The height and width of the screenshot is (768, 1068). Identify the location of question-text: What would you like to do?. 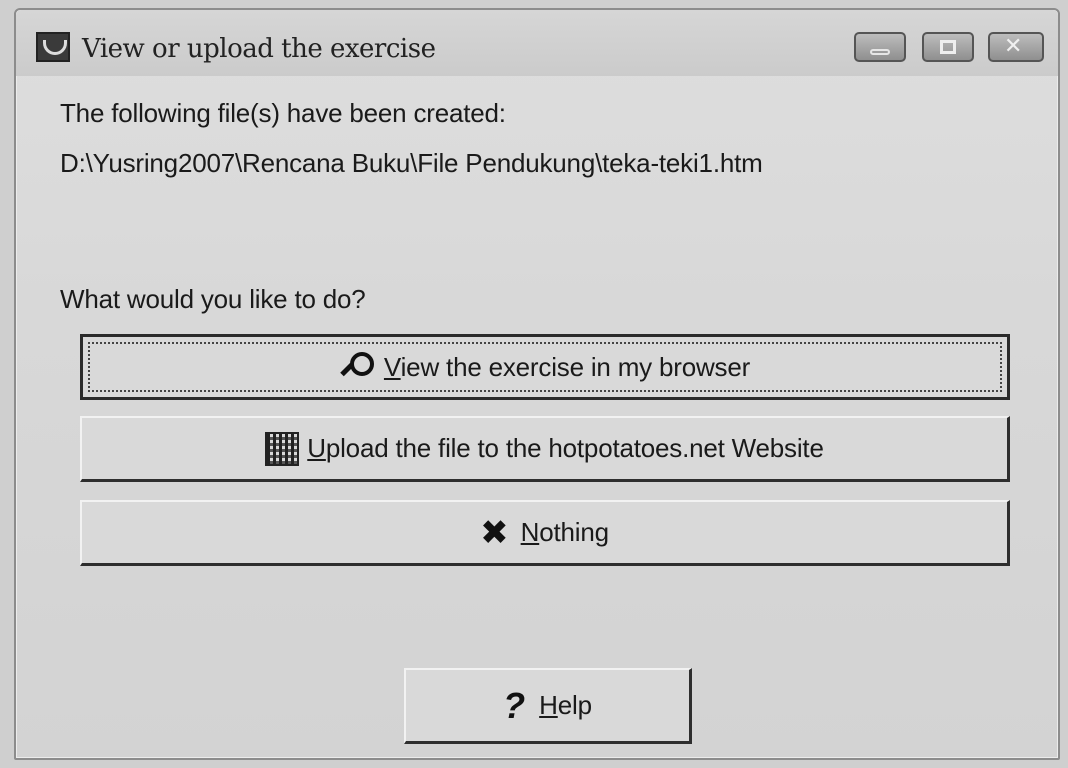
(213, 299).